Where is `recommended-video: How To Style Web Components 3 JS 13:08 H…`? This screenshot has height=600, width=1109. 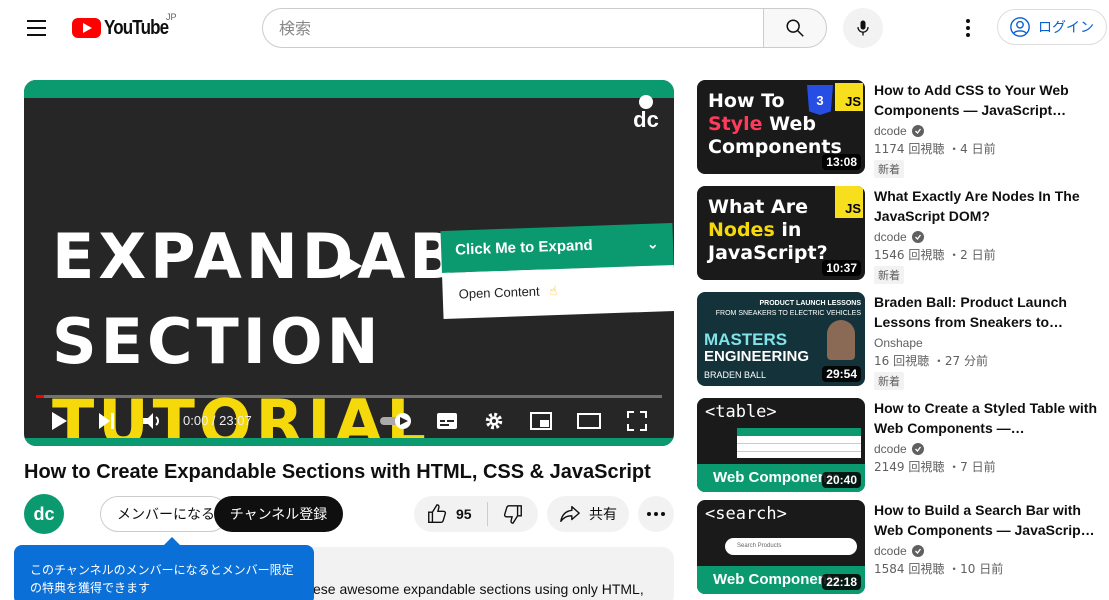
recommended-video: How To Style Web Components 3 JS 13:08 H… is located at coordinates (902, 129).